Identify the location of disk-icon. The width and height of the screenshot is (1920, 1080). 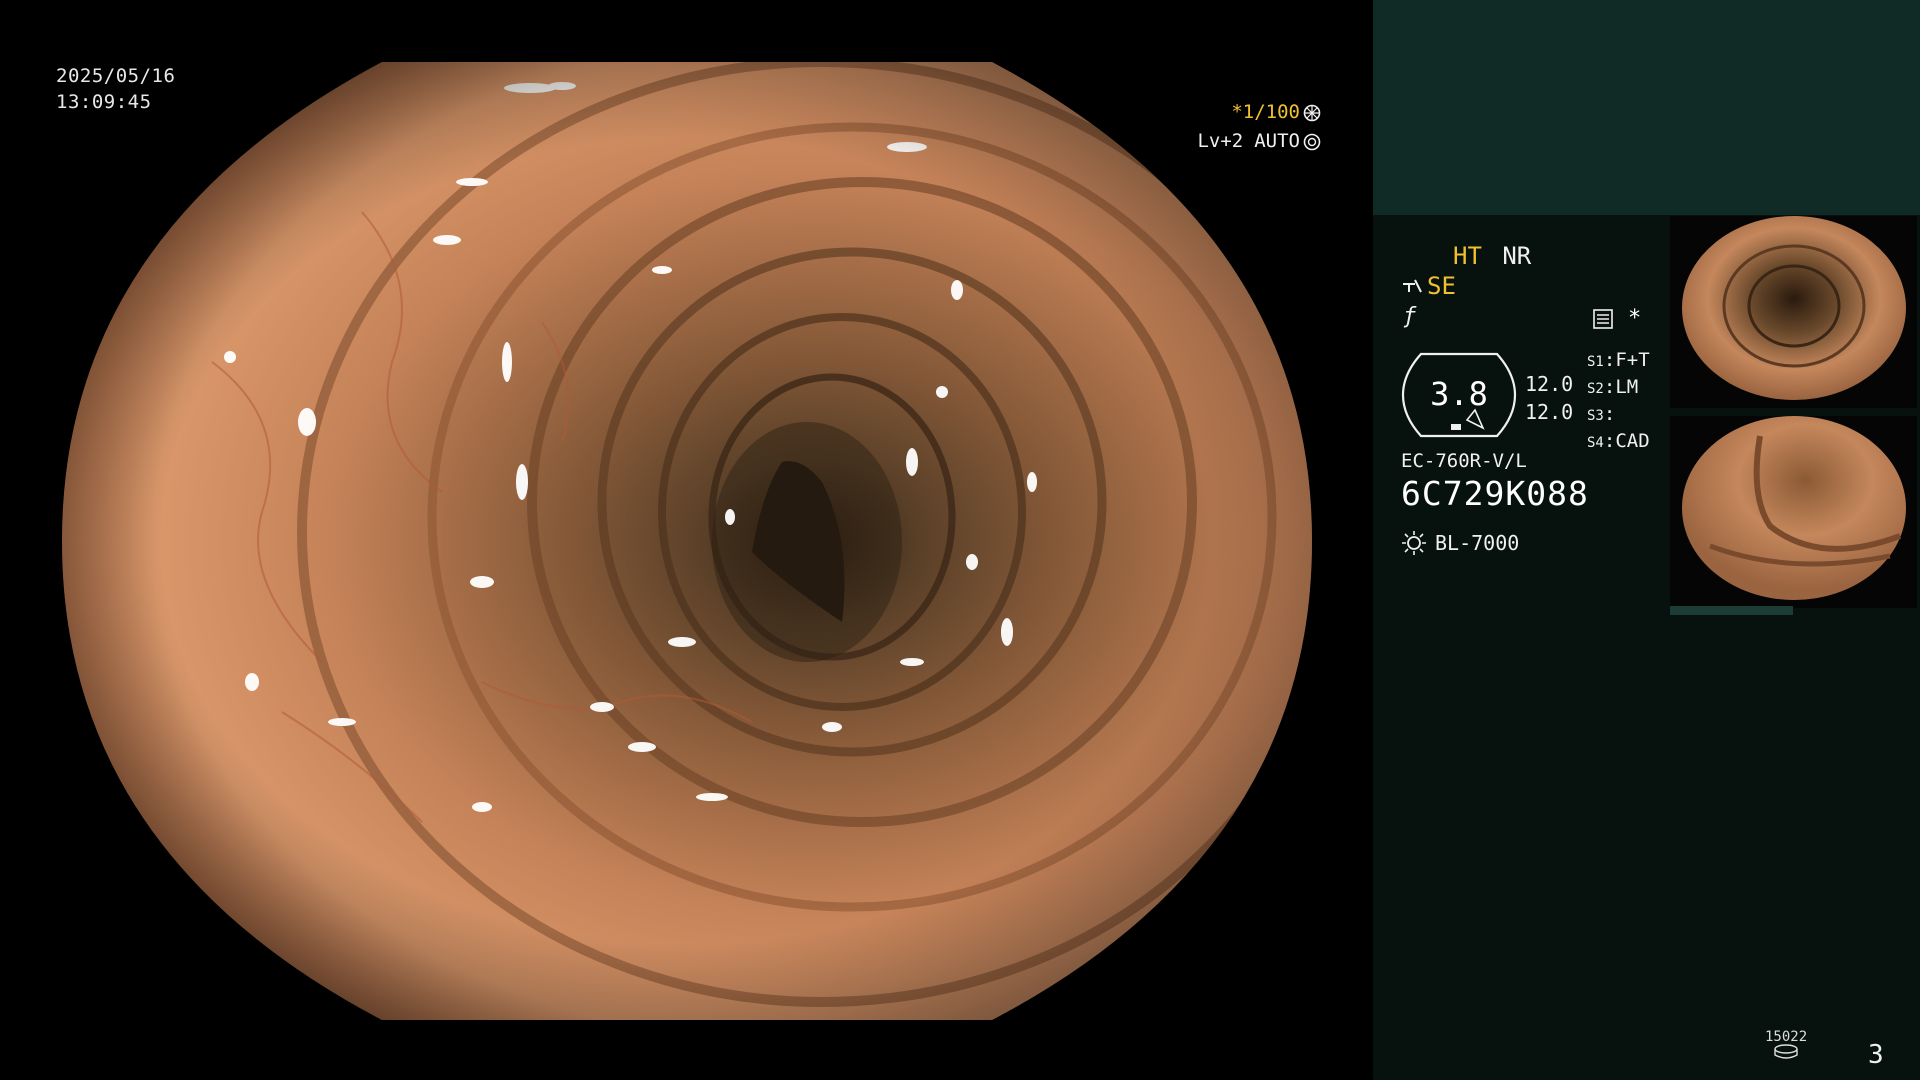
(1786, 1051).